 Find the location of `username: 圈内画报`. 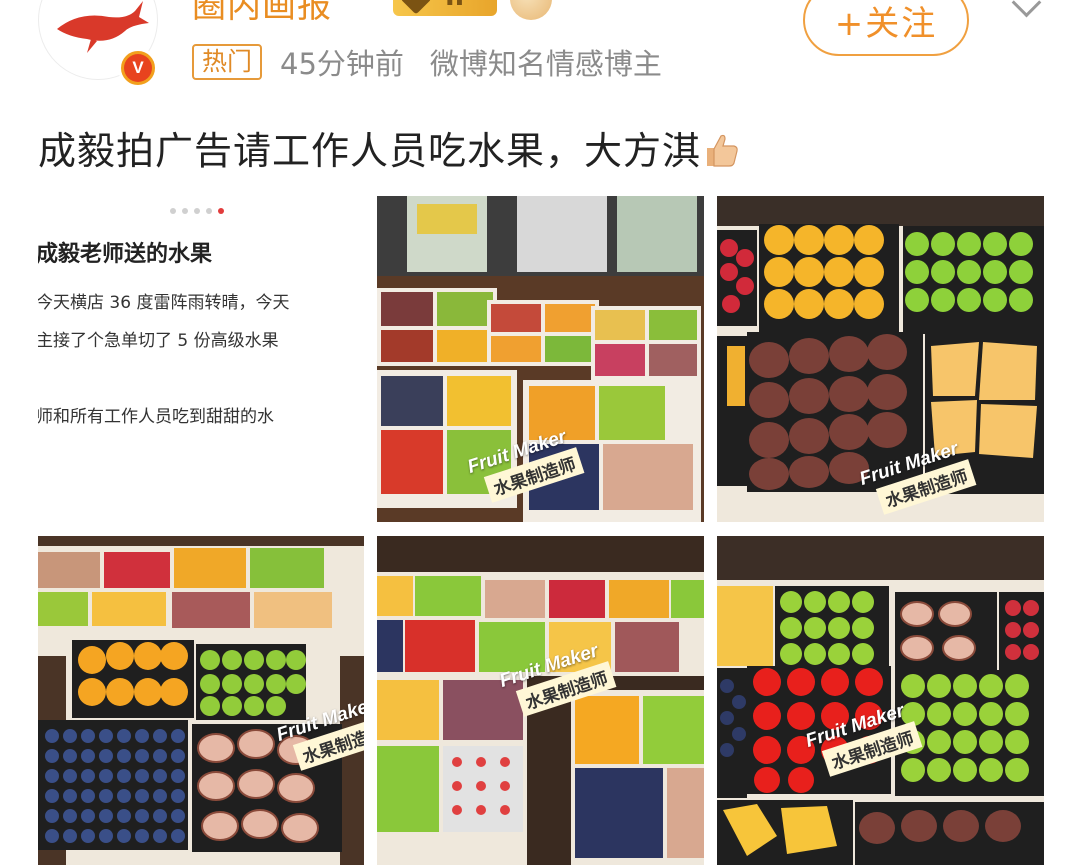

username: 圈内画报 is located at coordinates (262, 13).